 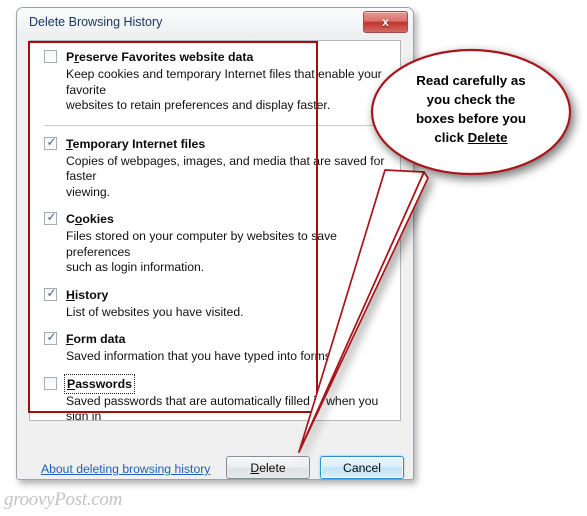 What do you see at coordinates (215, 125) in the screenshot?
I see `list-separator` at bounding box center [215, 125].